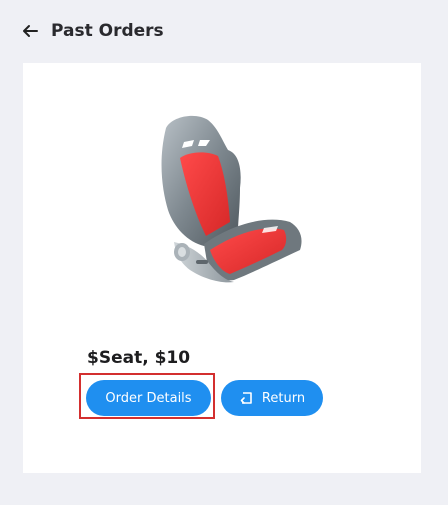 The width and height of the screenshot is (448, 505). I want to click on order-details-label: Order Details, so click(148, 398).